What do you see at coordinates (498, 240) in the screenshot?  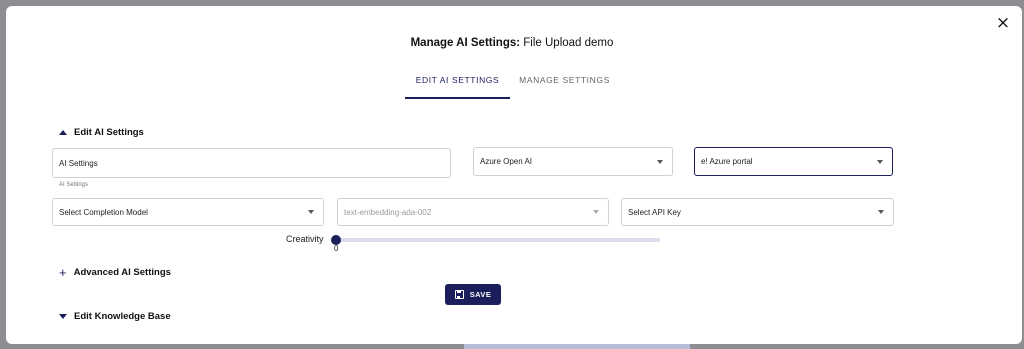 I see `creativity-slider-track` at bounding box center [498, 240].